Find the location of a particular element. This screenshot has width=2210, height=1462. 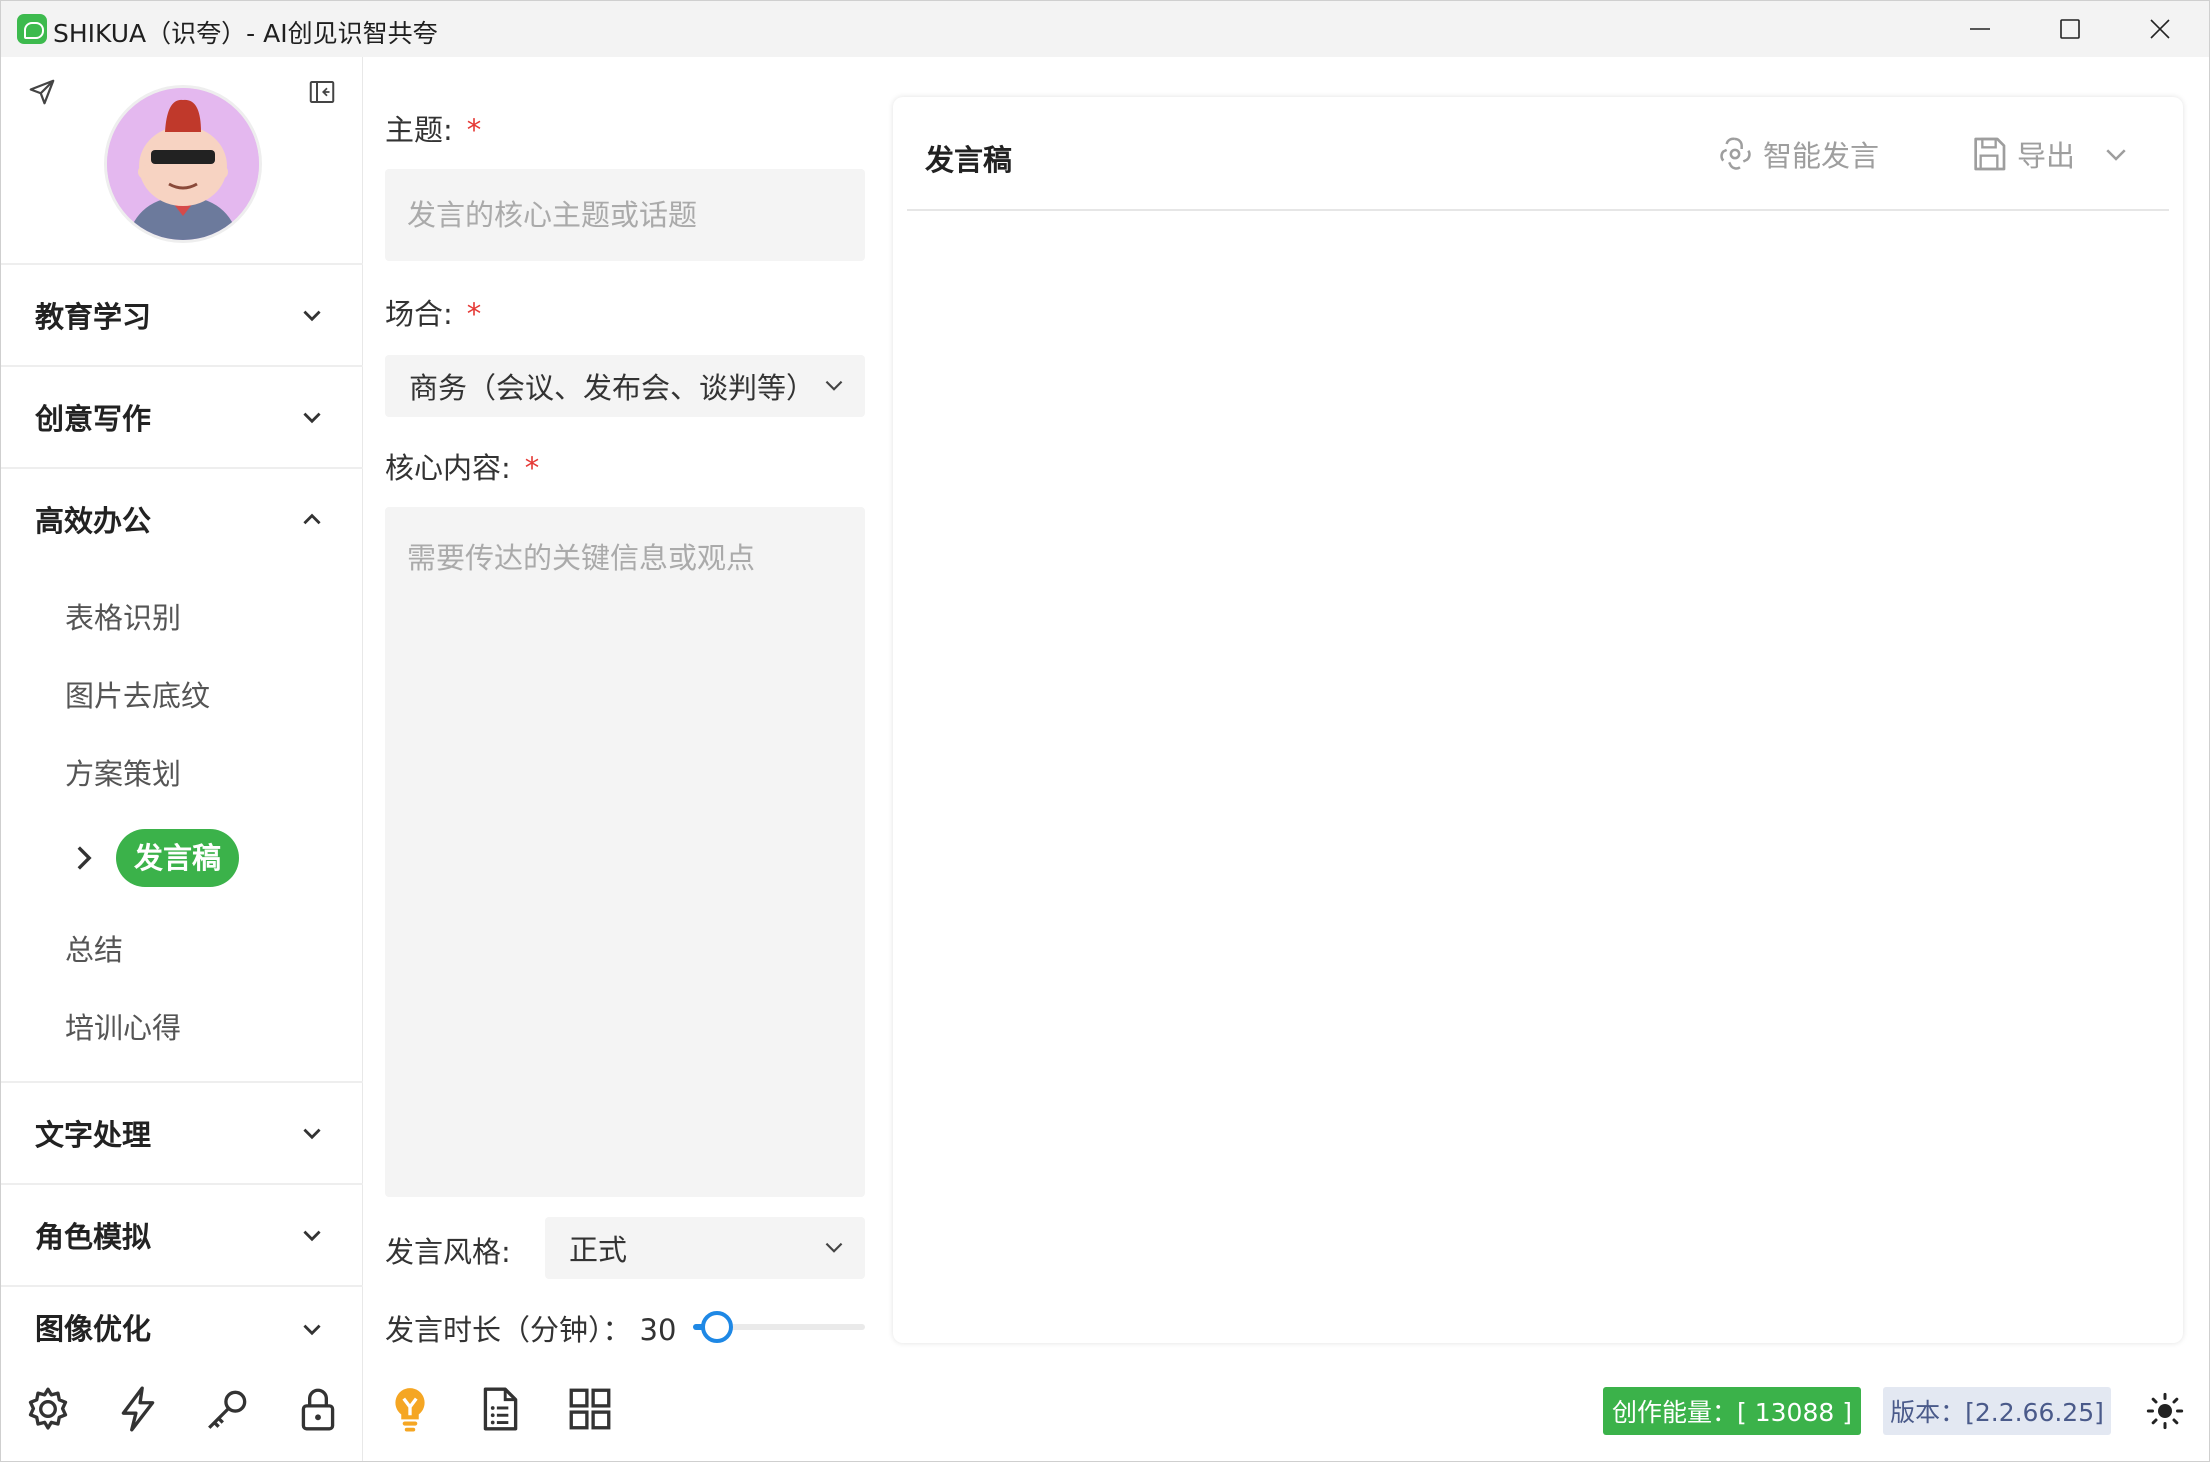

avatar-cartoon-icon is located at coordinates (183, 164).